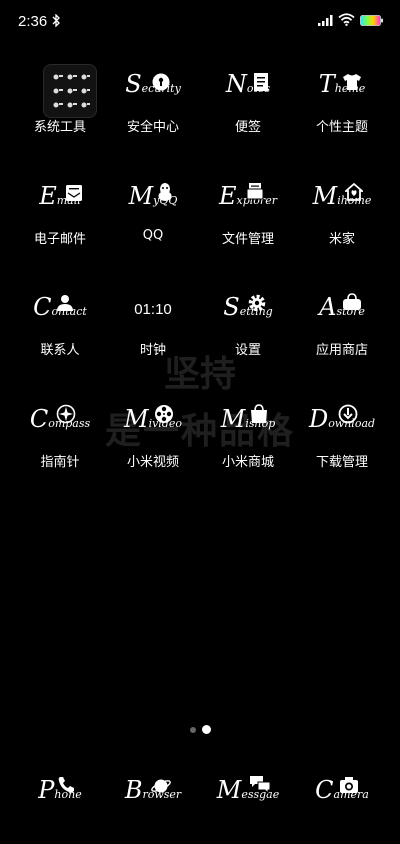  I want to click on script-cap: B, so click(133, 790).